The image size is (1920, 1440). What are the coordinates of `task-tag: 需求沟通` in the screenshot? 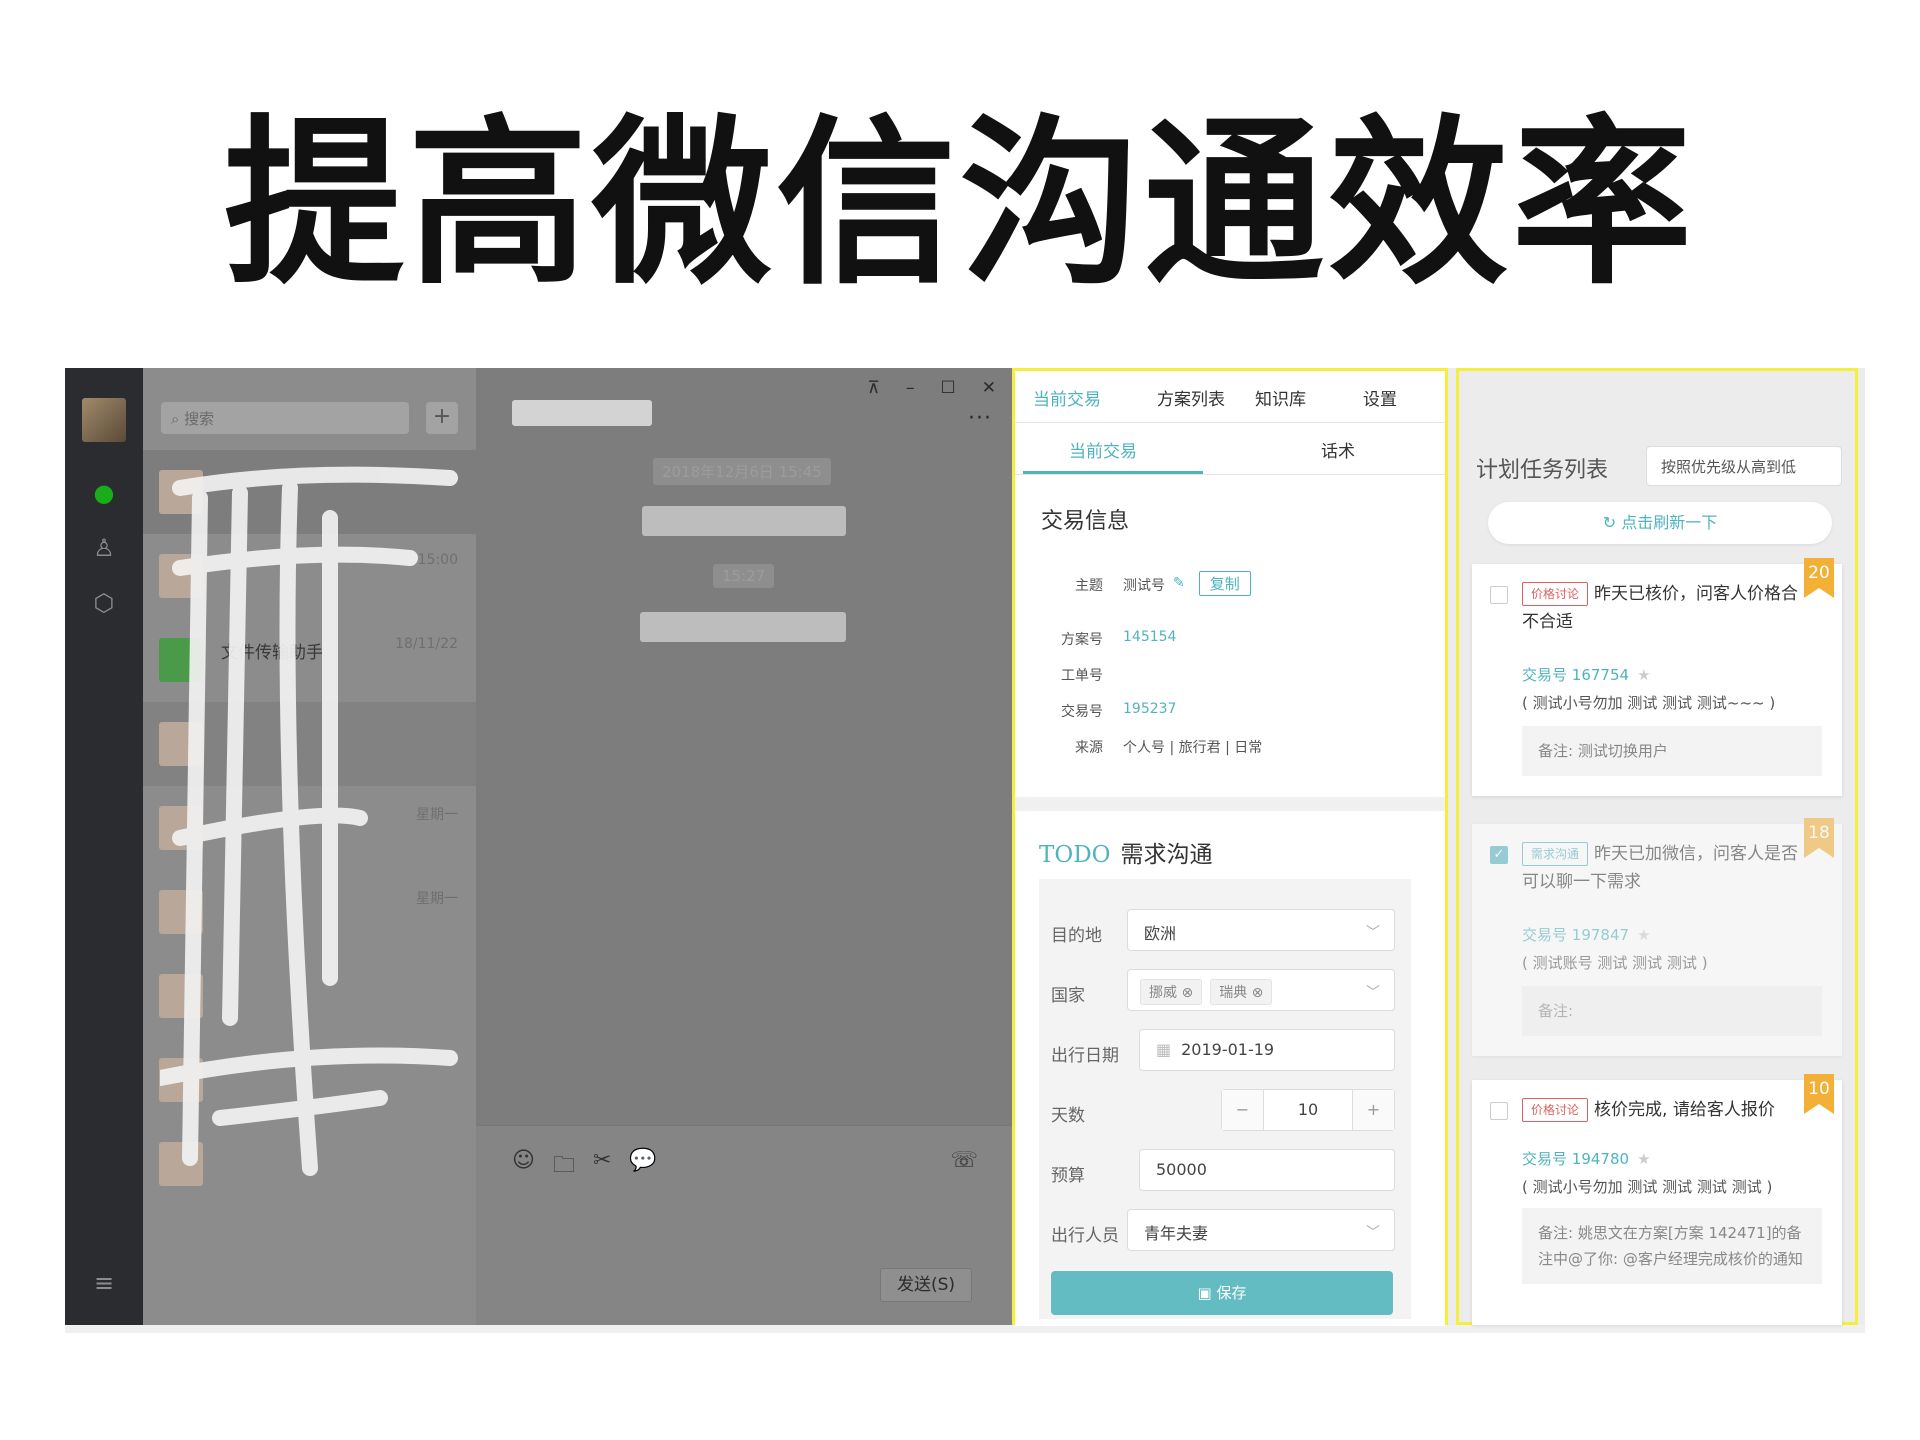 It's located at (1555, 854).